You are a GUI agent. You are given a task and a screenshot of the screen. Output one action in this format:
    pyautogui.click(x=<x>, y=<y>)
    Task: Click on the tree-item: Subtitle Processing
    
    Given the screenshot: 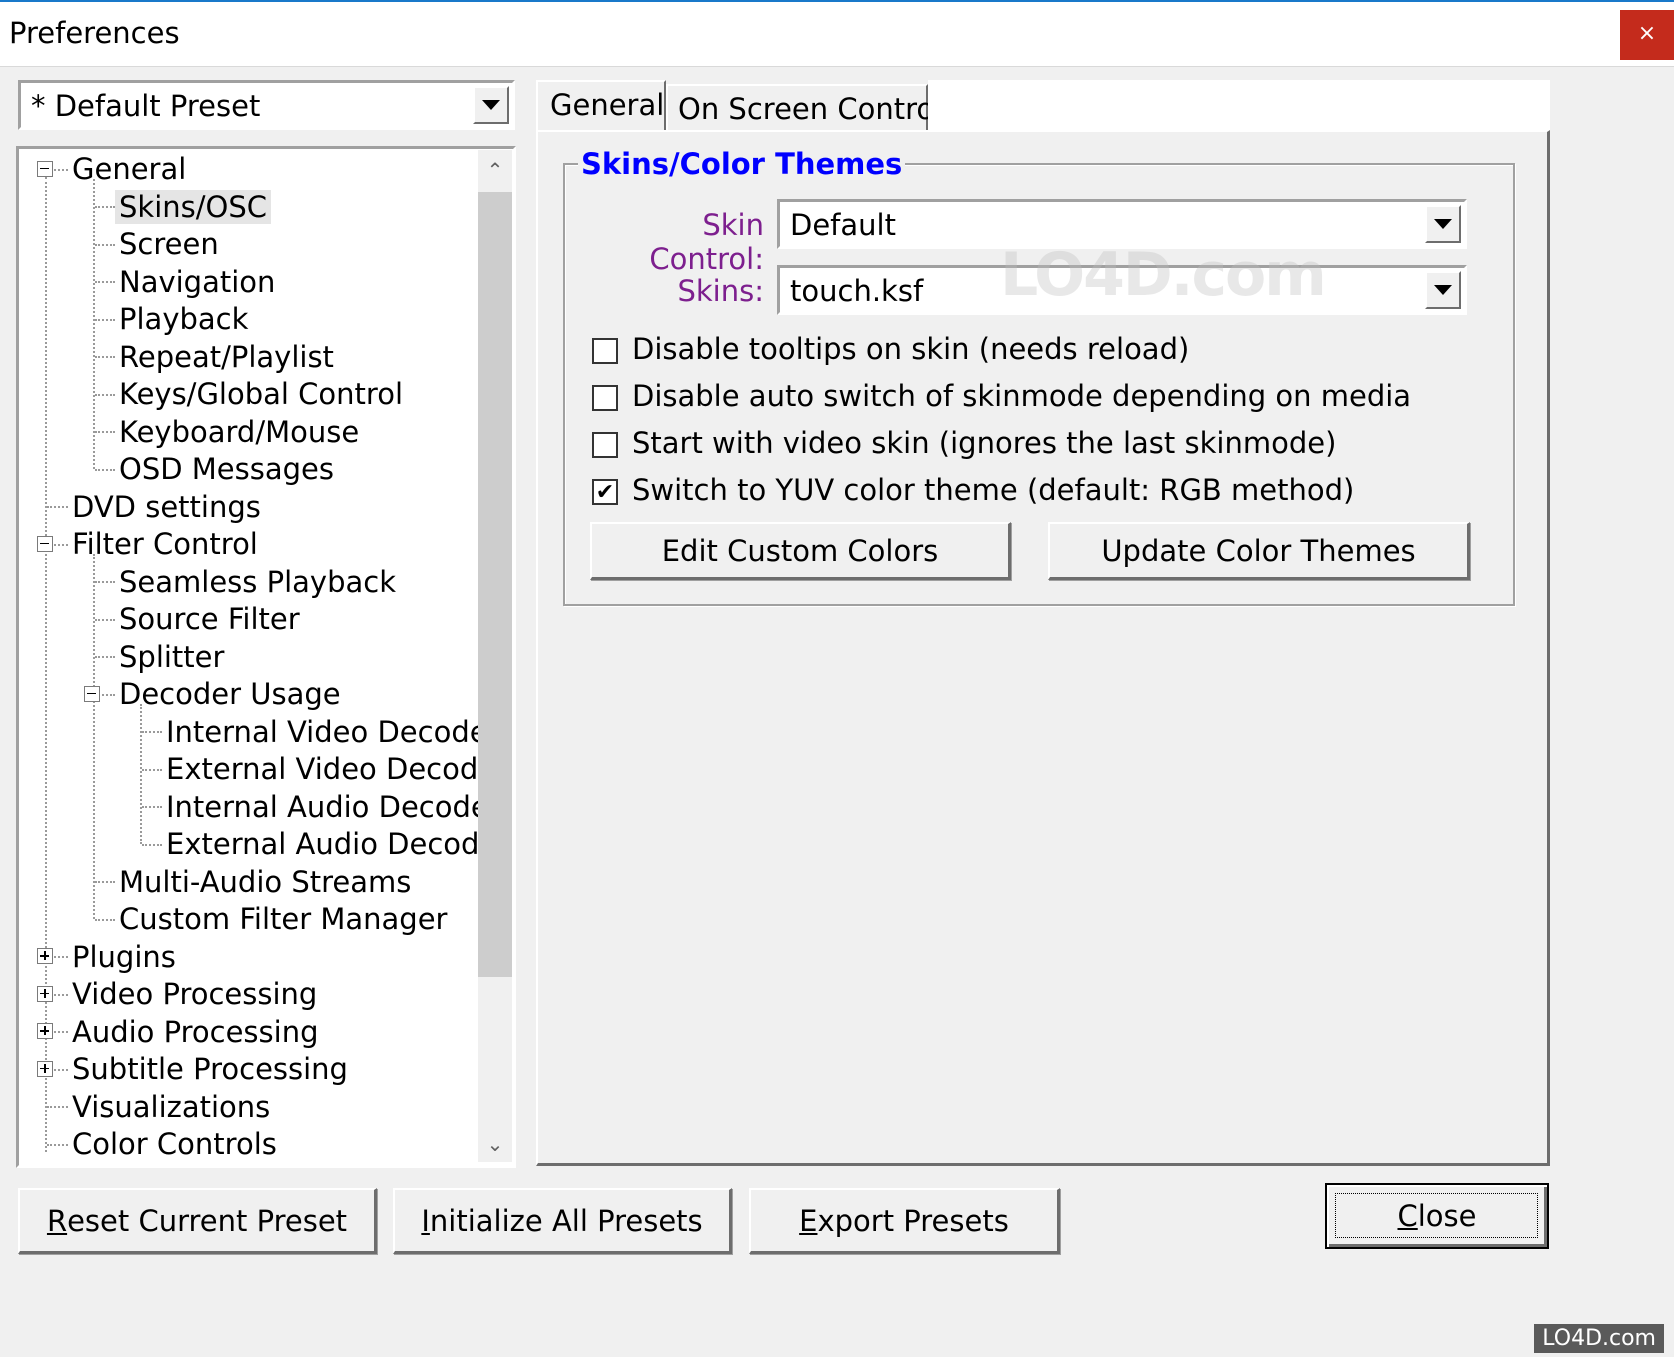 What is the action you would take?
    pyautogui.click(x=210, y=1069)
    